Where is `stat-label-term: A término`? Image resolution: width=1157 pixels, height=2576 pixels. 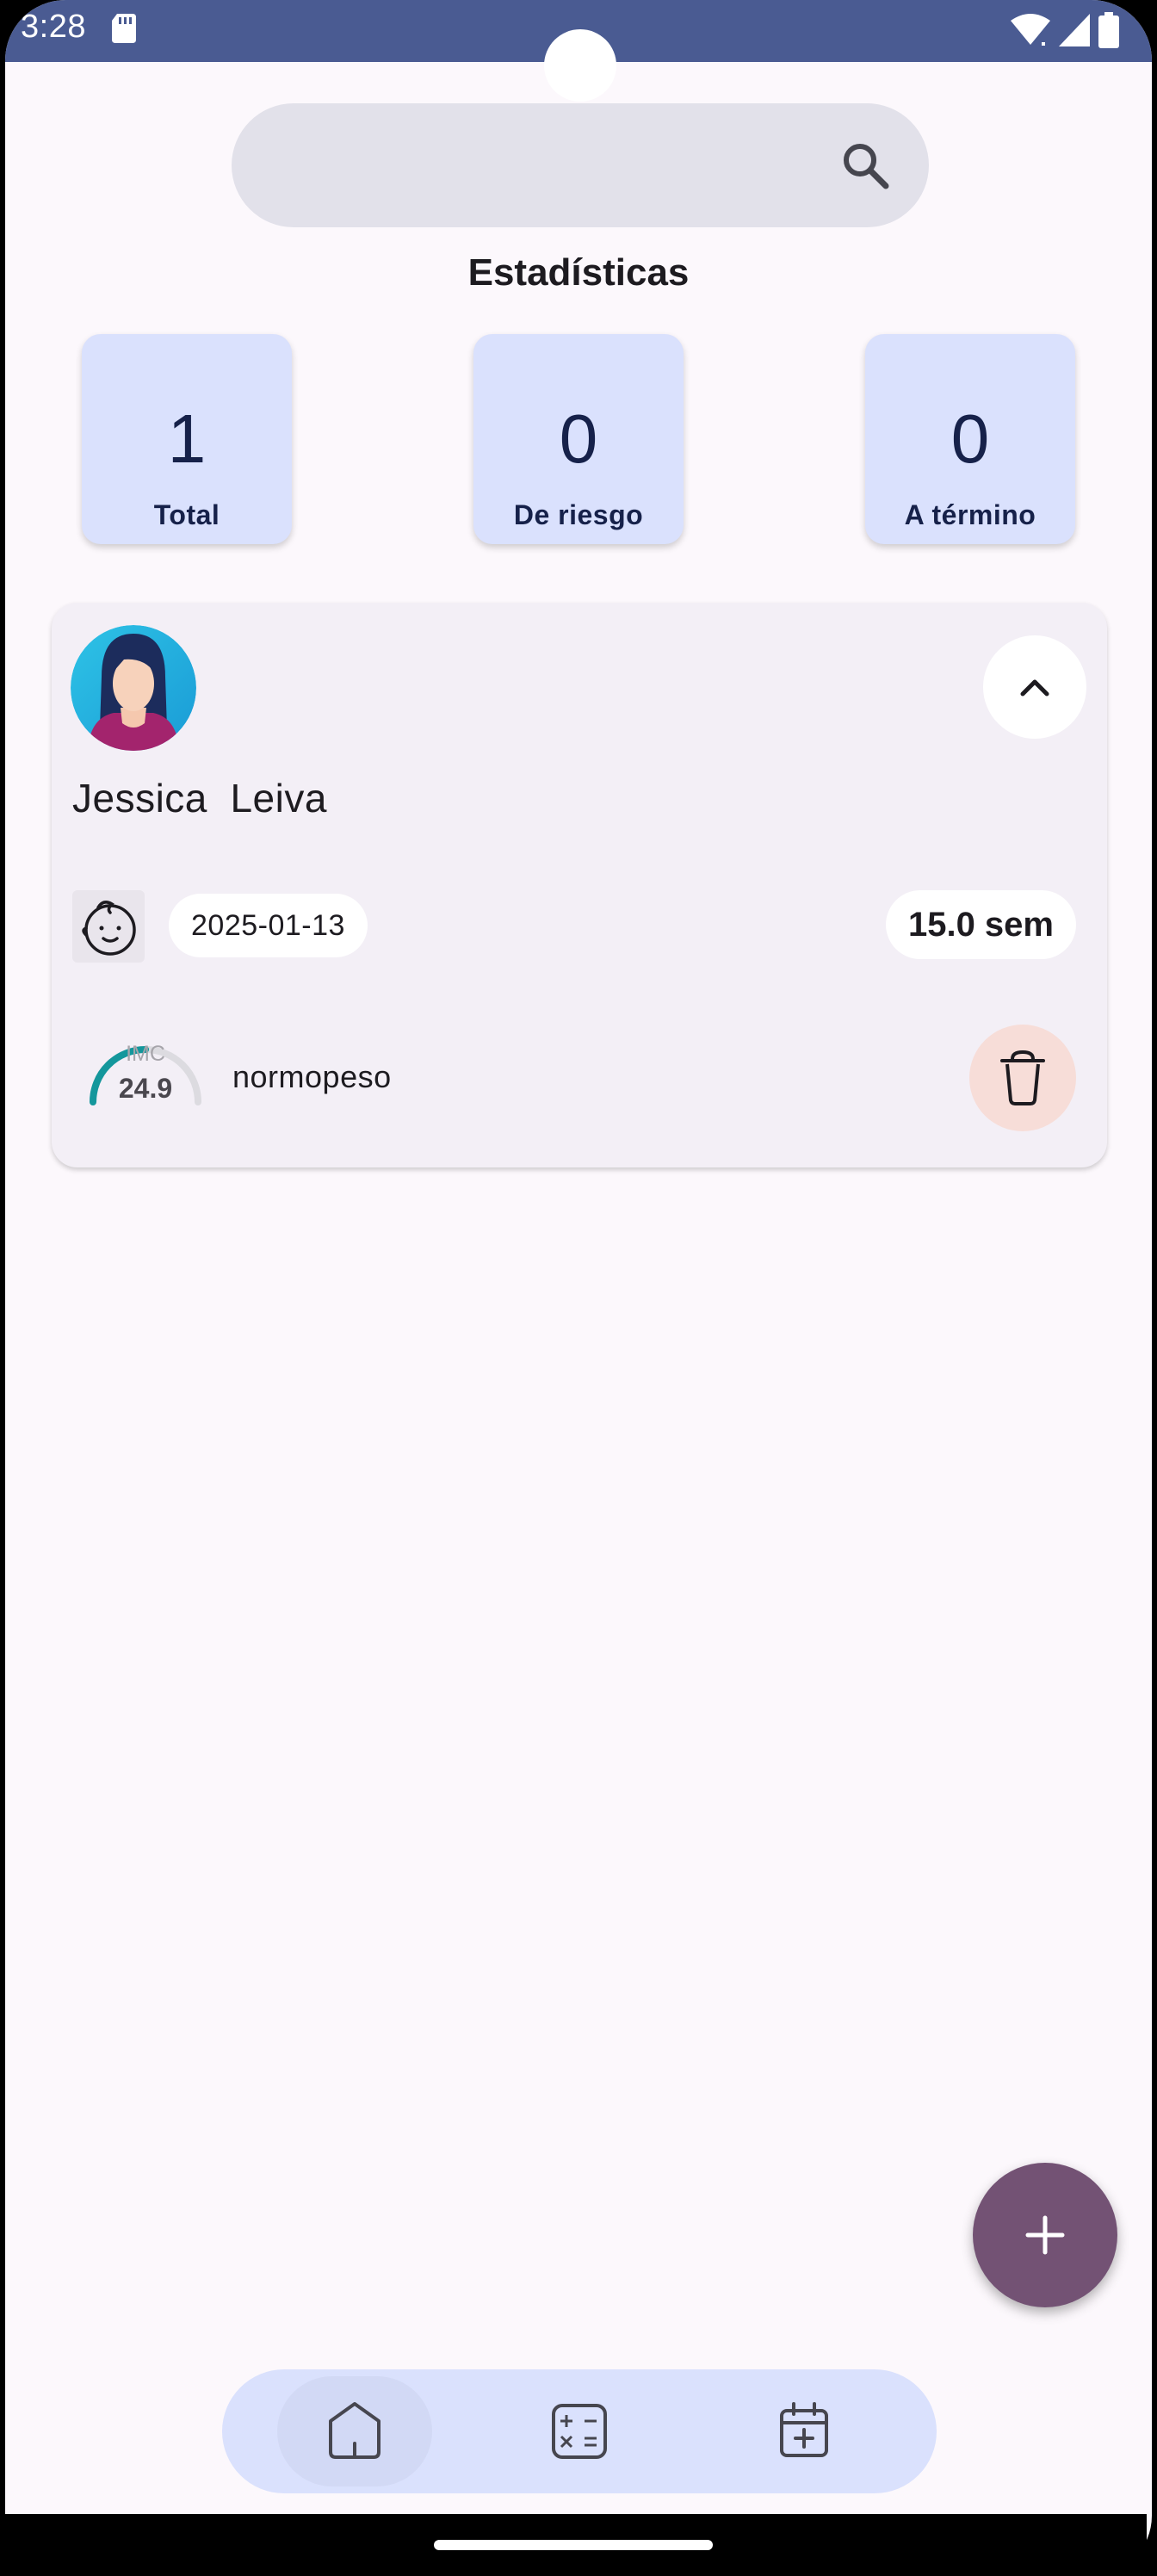 stat-label-term: A término is located at coordinates (970, 514).